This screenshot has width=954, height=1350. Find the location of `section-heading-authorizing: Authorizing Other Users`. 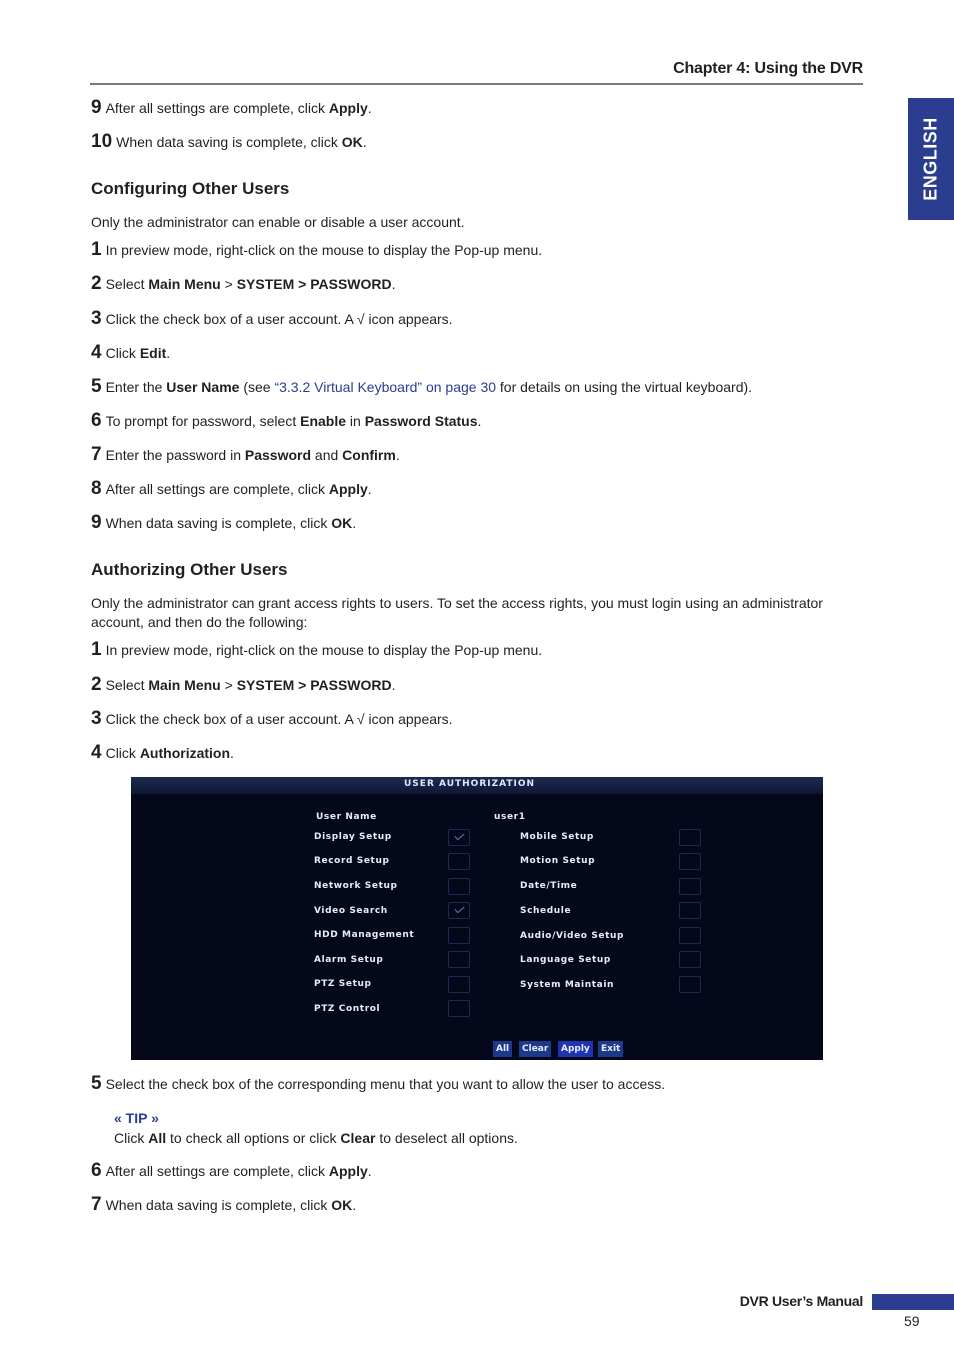

section-heading-authorizing: Authorizing Other Users is located at coordinates (189, 569).